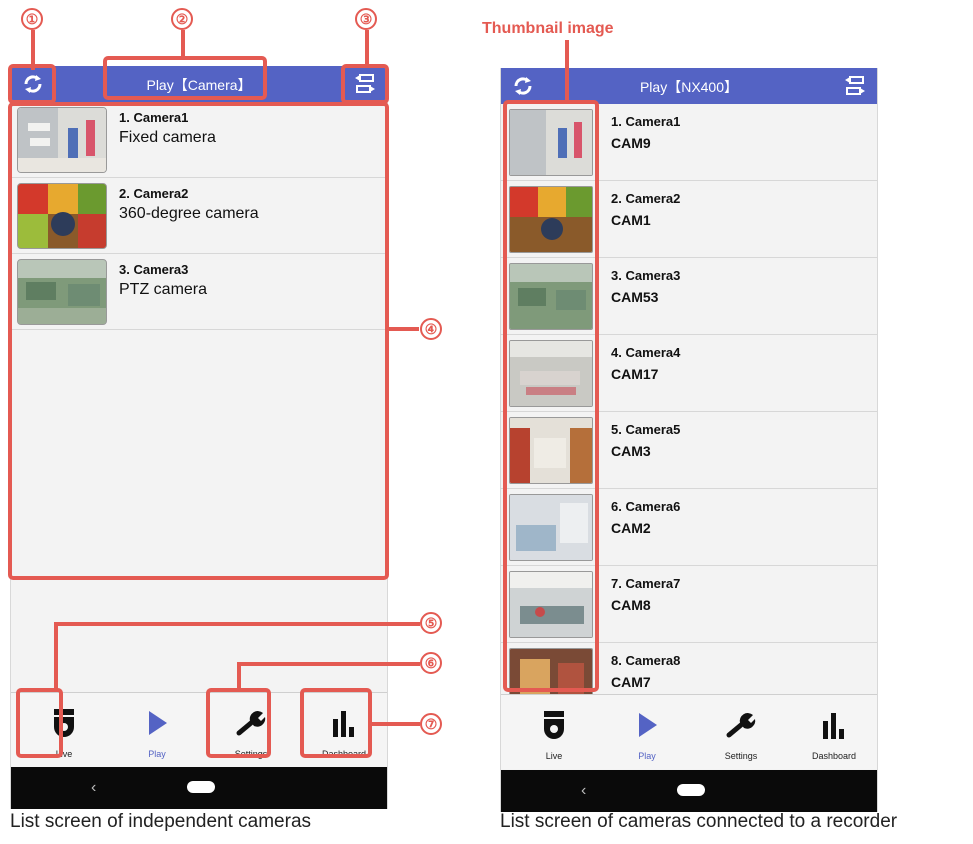 This screenshot has height=844, width=973. What do you see at coordinates (631, 682) in the screenshot?
I see `camera-id: CAM7` at bounding box center [631, 682].